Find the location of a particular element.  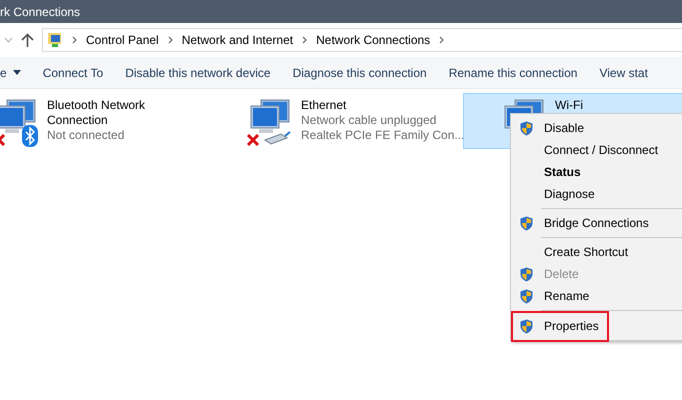

connection-name: Bluetooth Network Connection is located at coordinates (96, 113).